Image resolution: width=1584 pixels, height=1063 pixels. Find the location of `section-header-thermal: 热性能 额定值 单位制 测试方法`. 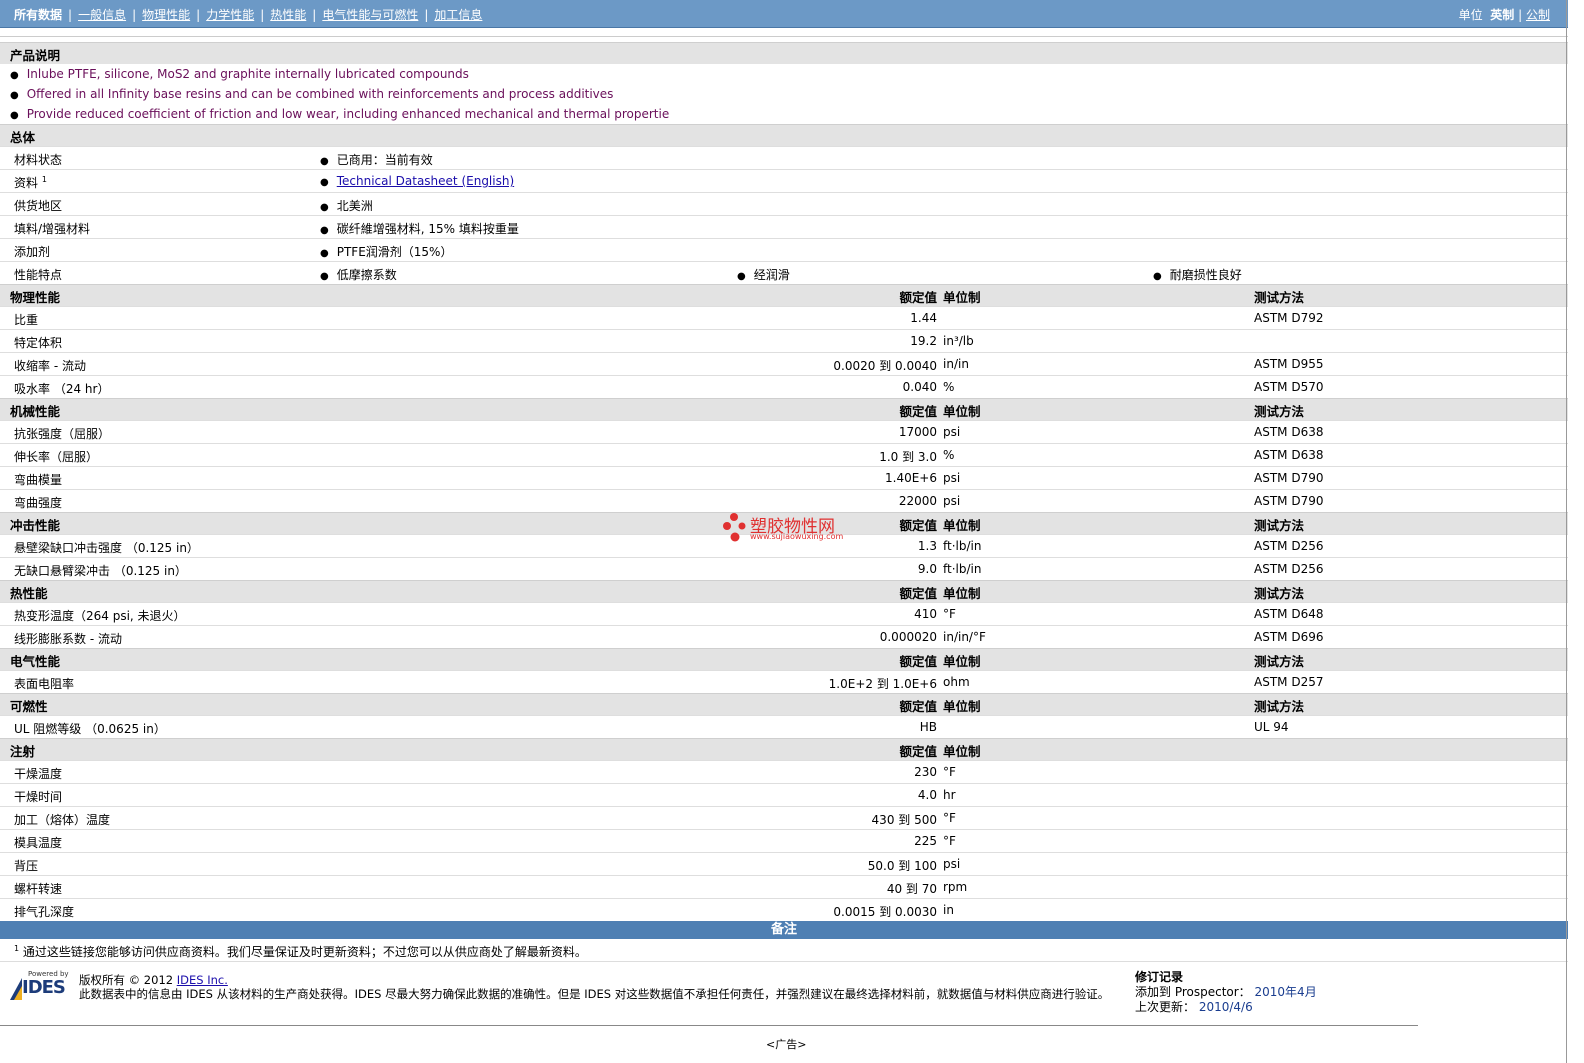

section-header-thermal: 热性能 额定值 单位制 测试方法 is located at coordinates (784, 591).